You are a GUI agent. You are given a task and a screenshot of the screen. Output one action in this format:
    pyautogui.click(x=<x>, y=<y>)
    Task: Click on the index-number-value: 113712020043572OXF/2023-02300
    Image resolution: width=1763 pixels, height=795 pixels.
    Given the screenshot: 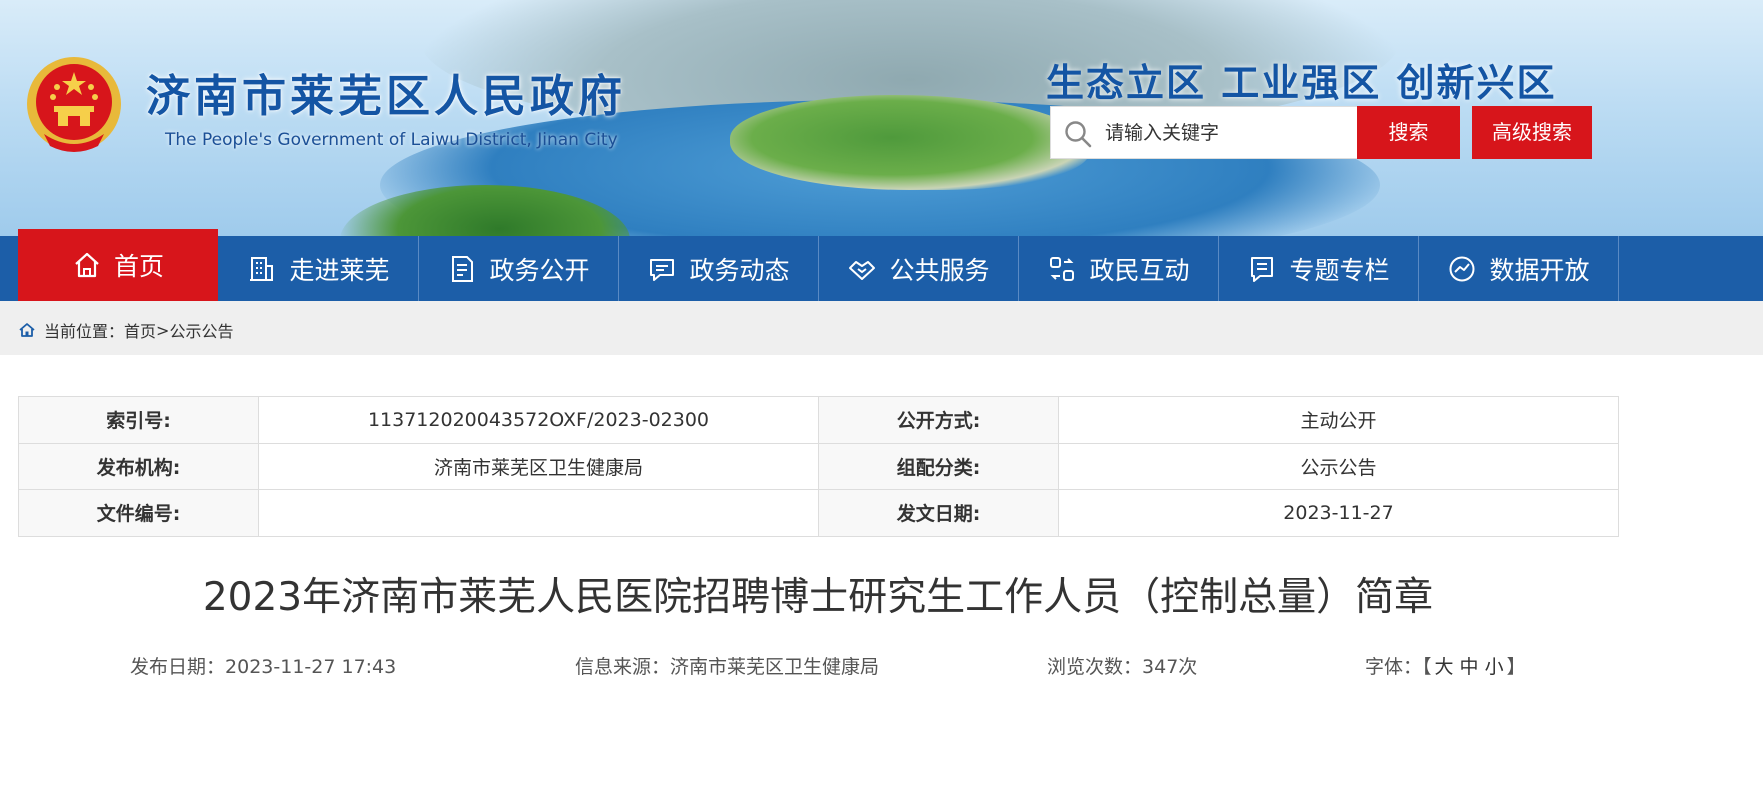 What is the action you would take?
    pyautogui.click(x=538, y=420)
    